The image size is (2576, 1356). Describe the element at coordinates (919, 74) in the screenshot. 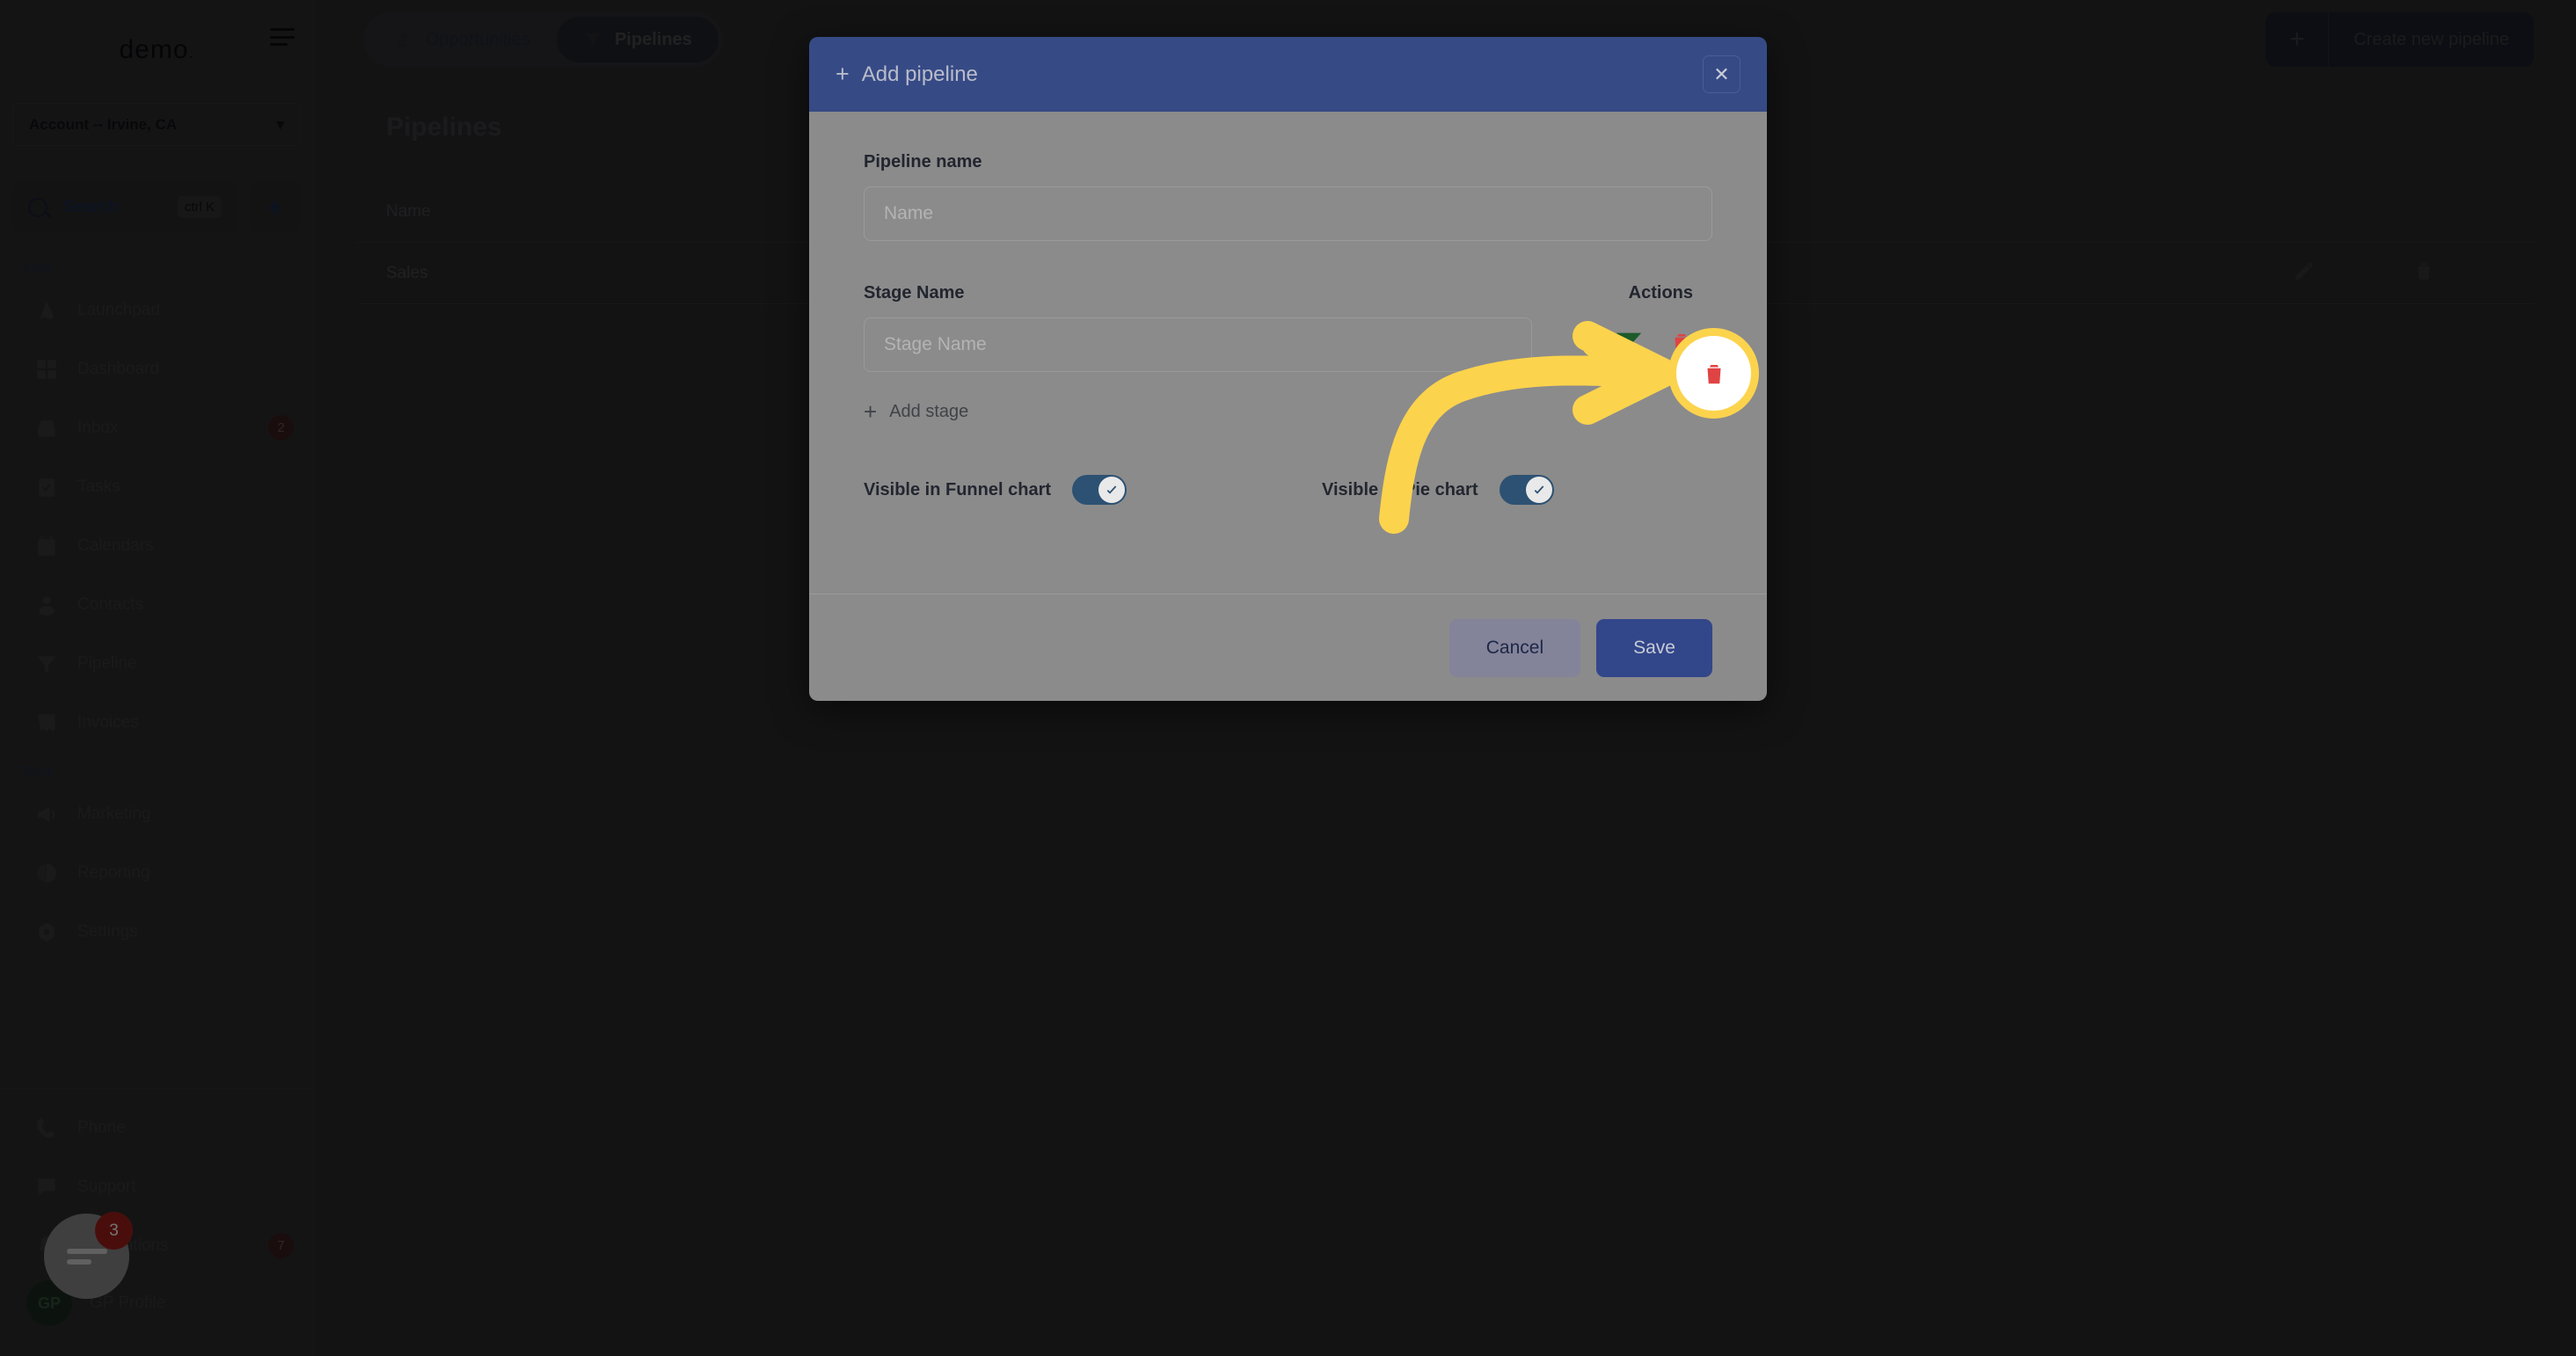

I see `modal-title-text: Add pipeline` at that location.